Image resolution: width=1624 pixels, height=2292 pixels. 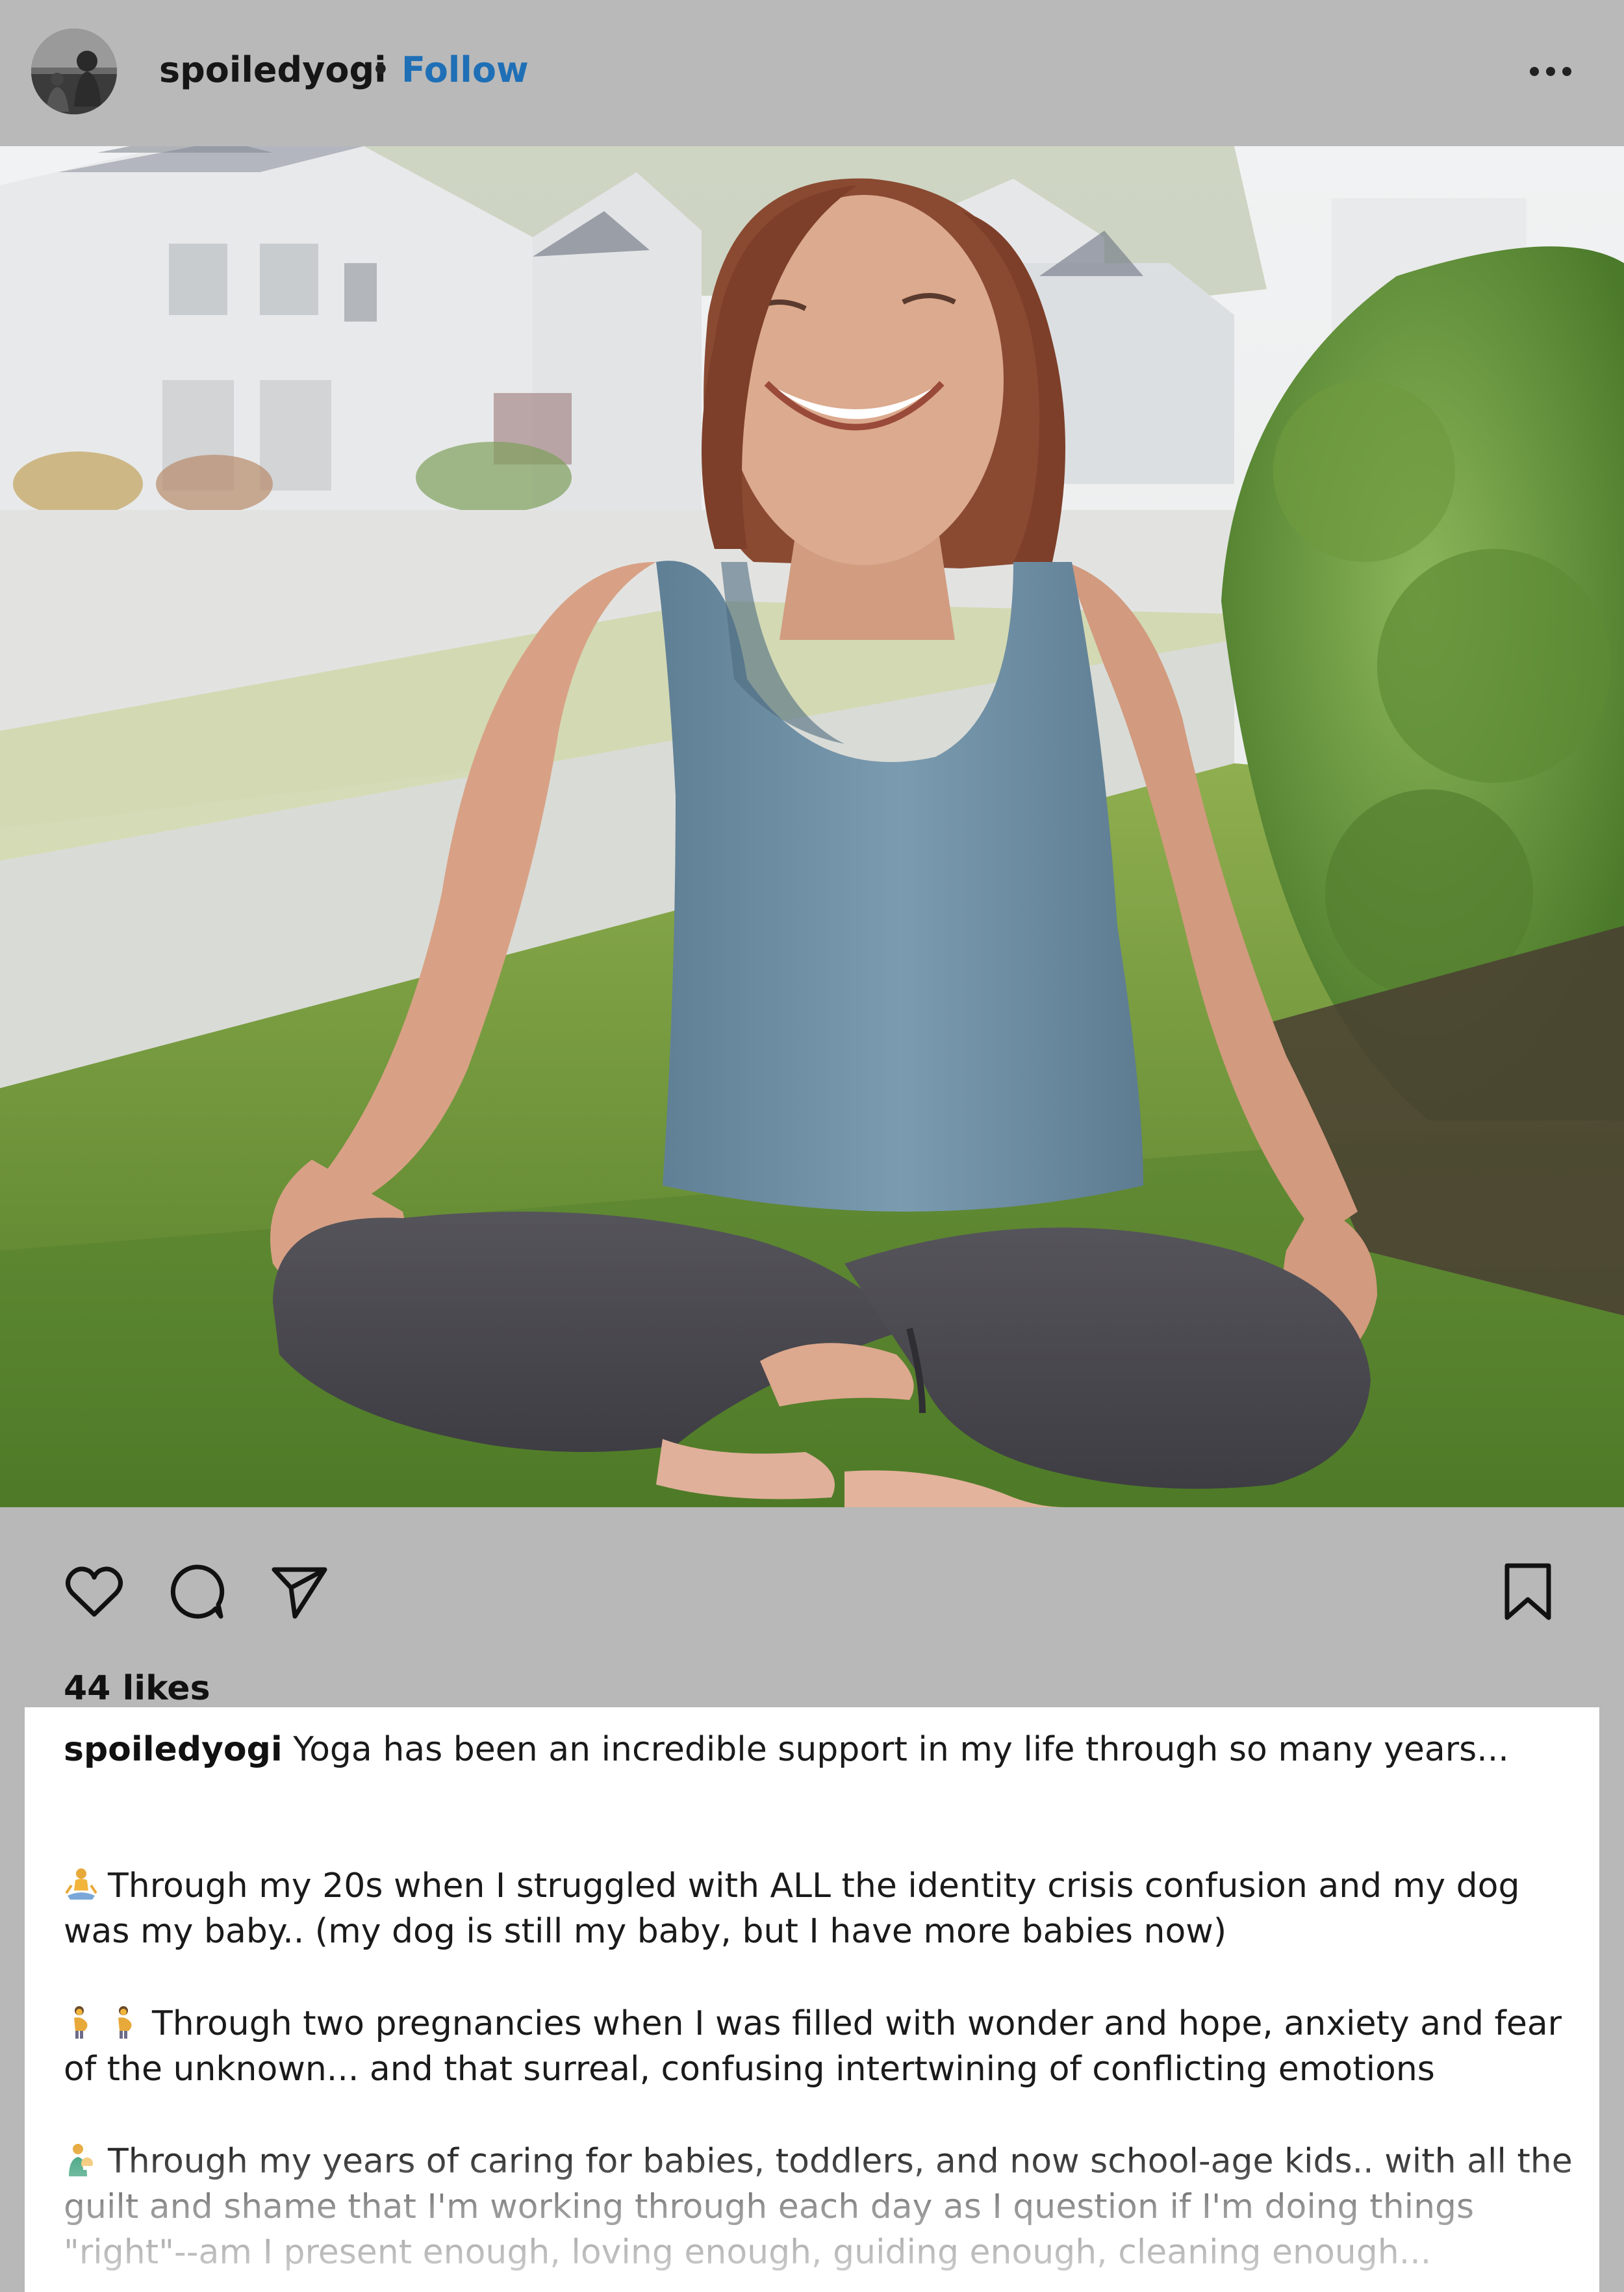 I want to click on woman-feeding-baby-emoji, so click(x=81, y=2160).